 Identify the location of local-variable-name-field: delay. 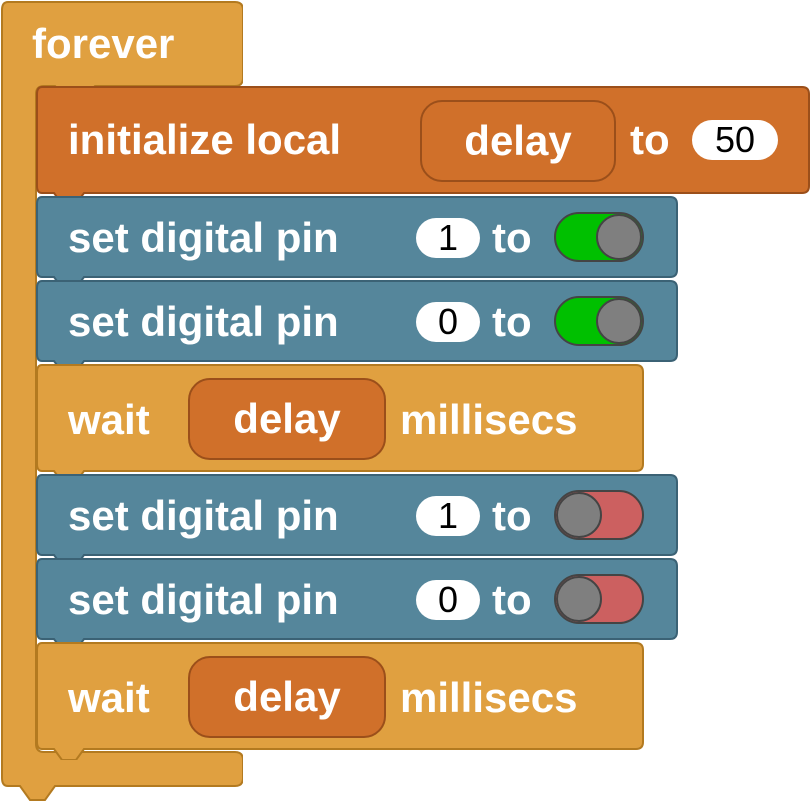
(518, 141).